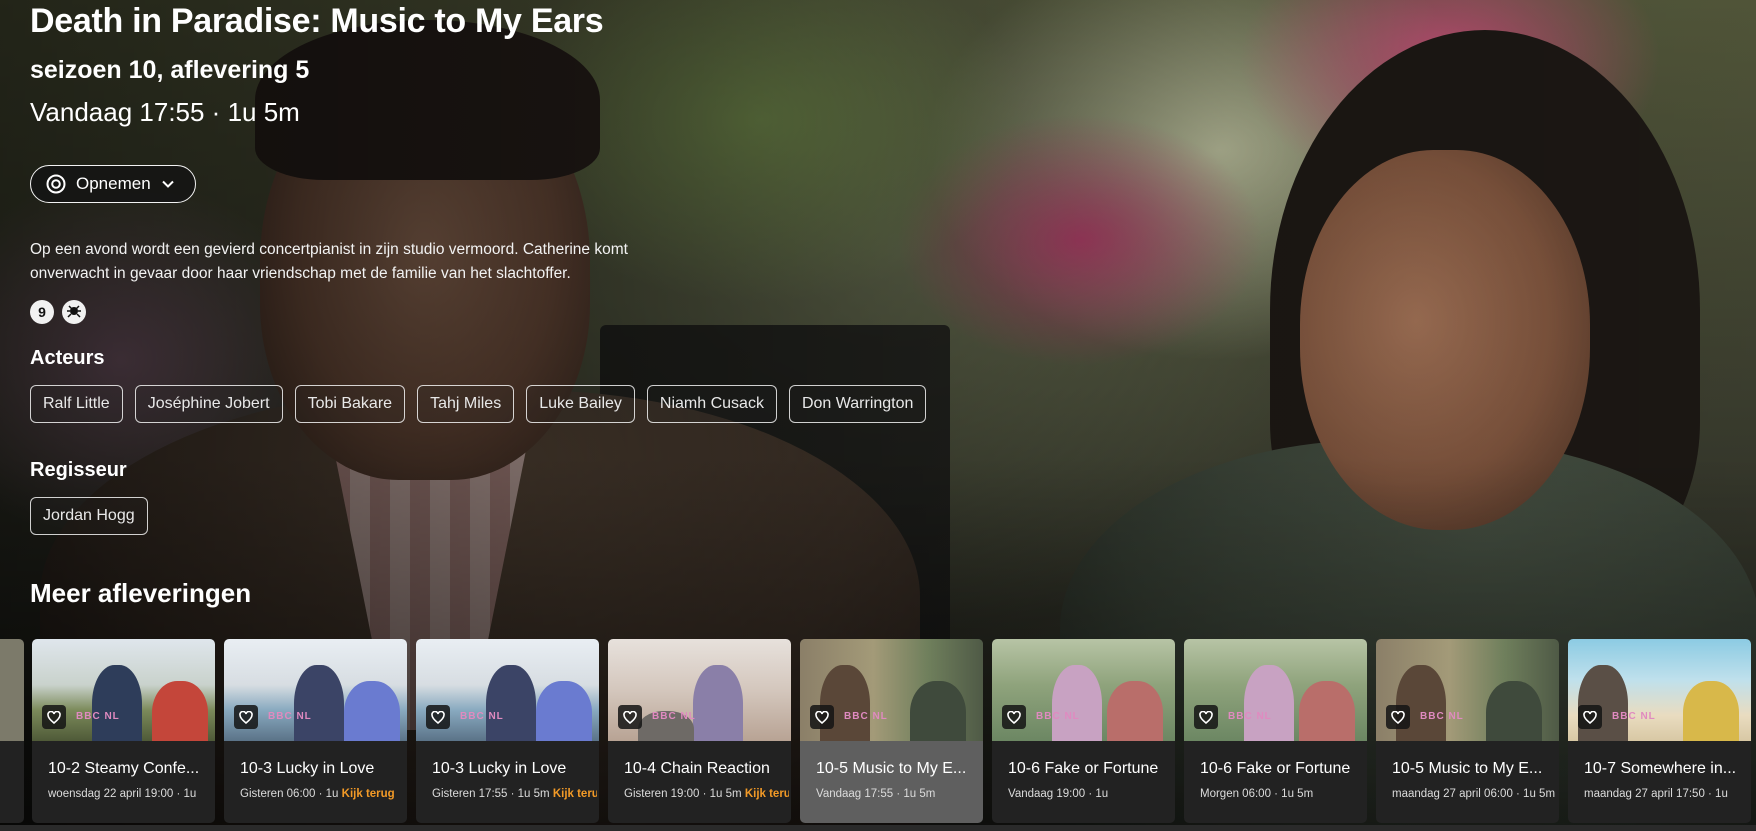 The height and width of the screenshot is (831, 1756). I want to click on director-heading: Regisseur, so click(78, 470).